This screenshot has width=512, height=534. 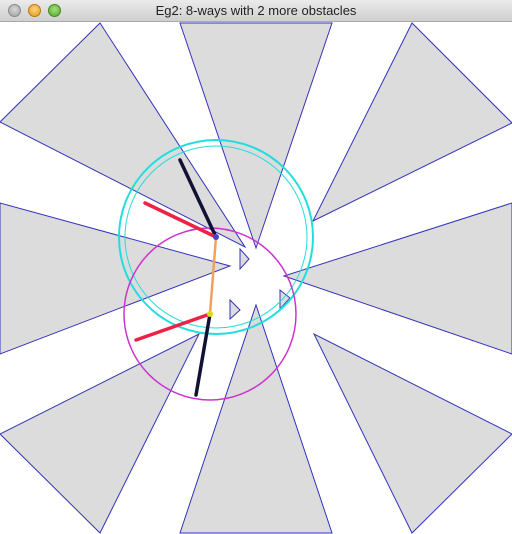 What do you see at coordinates (213, 275) in the screenshot?
I see `link-orange` at bounding box center [213, 275].